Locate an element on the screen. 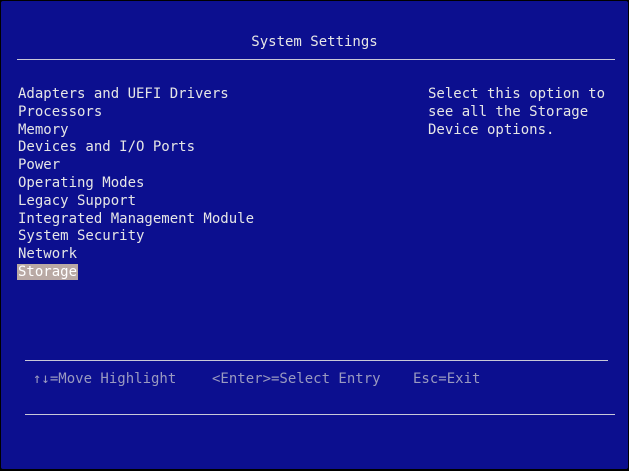 Image resolution: width=629 pixels, height=471 pixels. menu-item-label: Legacy Support is located at coordinates (77, 200).